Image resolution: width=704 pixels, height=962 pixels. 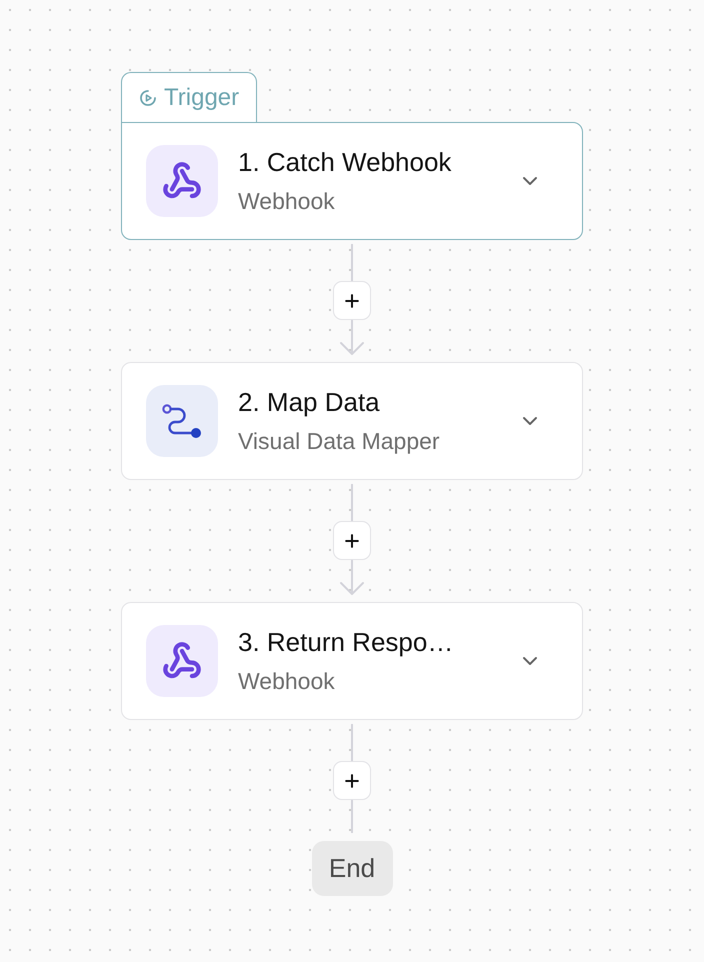 I want to click on step-title: 1. Catch Webhook, so click(x=345, y=162).